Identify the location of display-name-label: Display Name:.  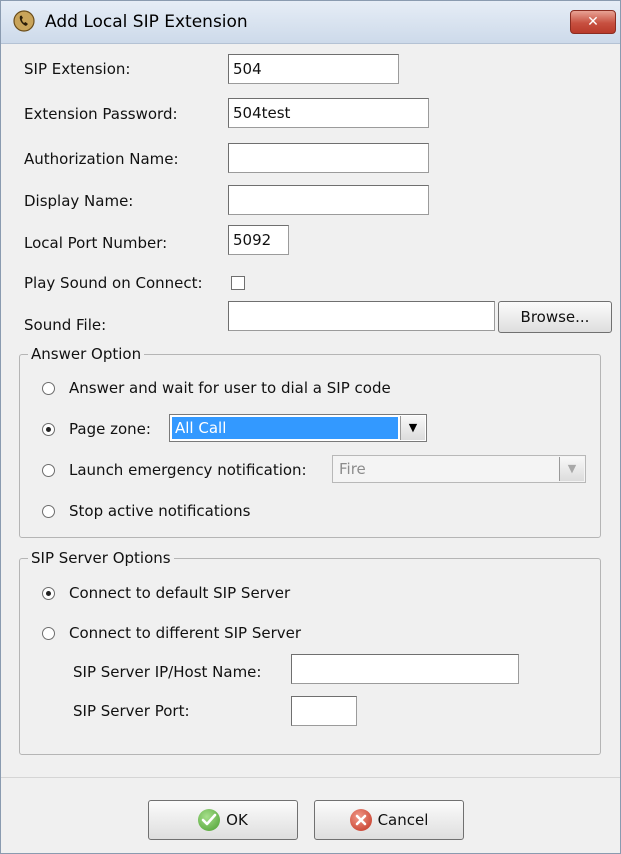
(79, 201).